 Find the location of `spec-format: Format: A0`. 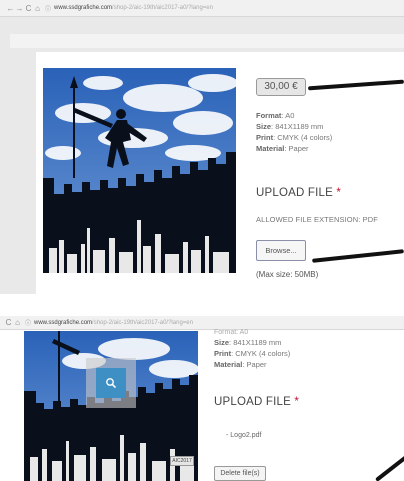

spec-format: Format: A0 is located at coordinates (275, 115).